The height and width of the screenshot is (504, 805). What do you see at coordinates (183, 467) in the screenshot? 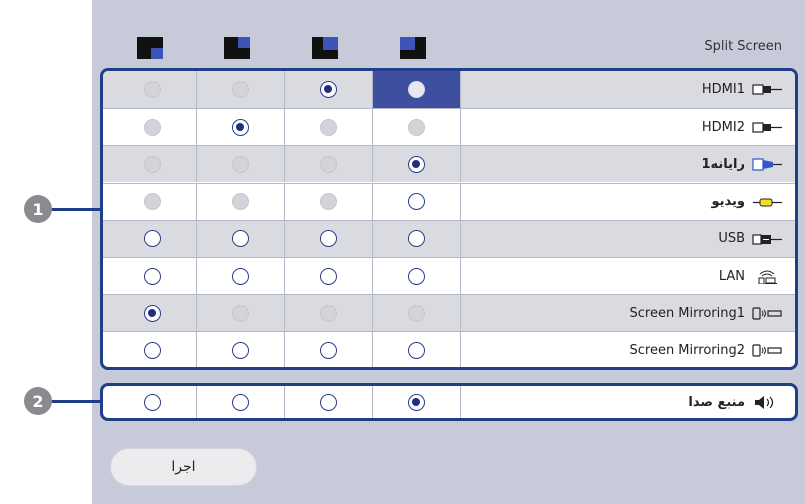
I see `apply-button: اجرا` at bounding box center [183, 467].